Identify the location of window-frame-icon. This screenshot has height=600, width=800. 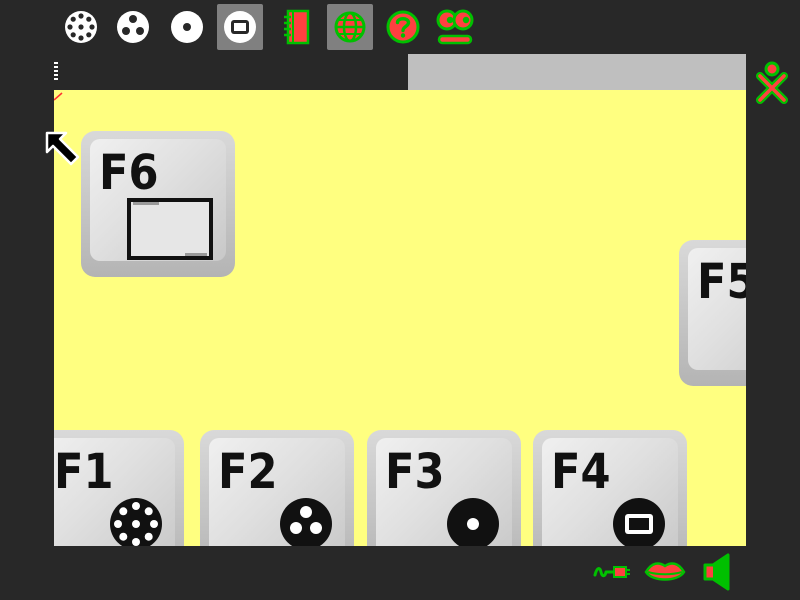
(170, 229).